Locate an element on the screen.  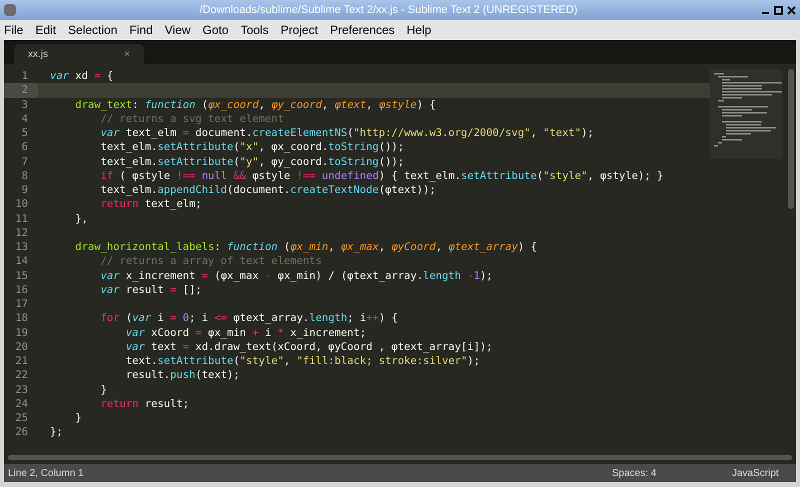
app-icon is located at coordinates (10, 10).